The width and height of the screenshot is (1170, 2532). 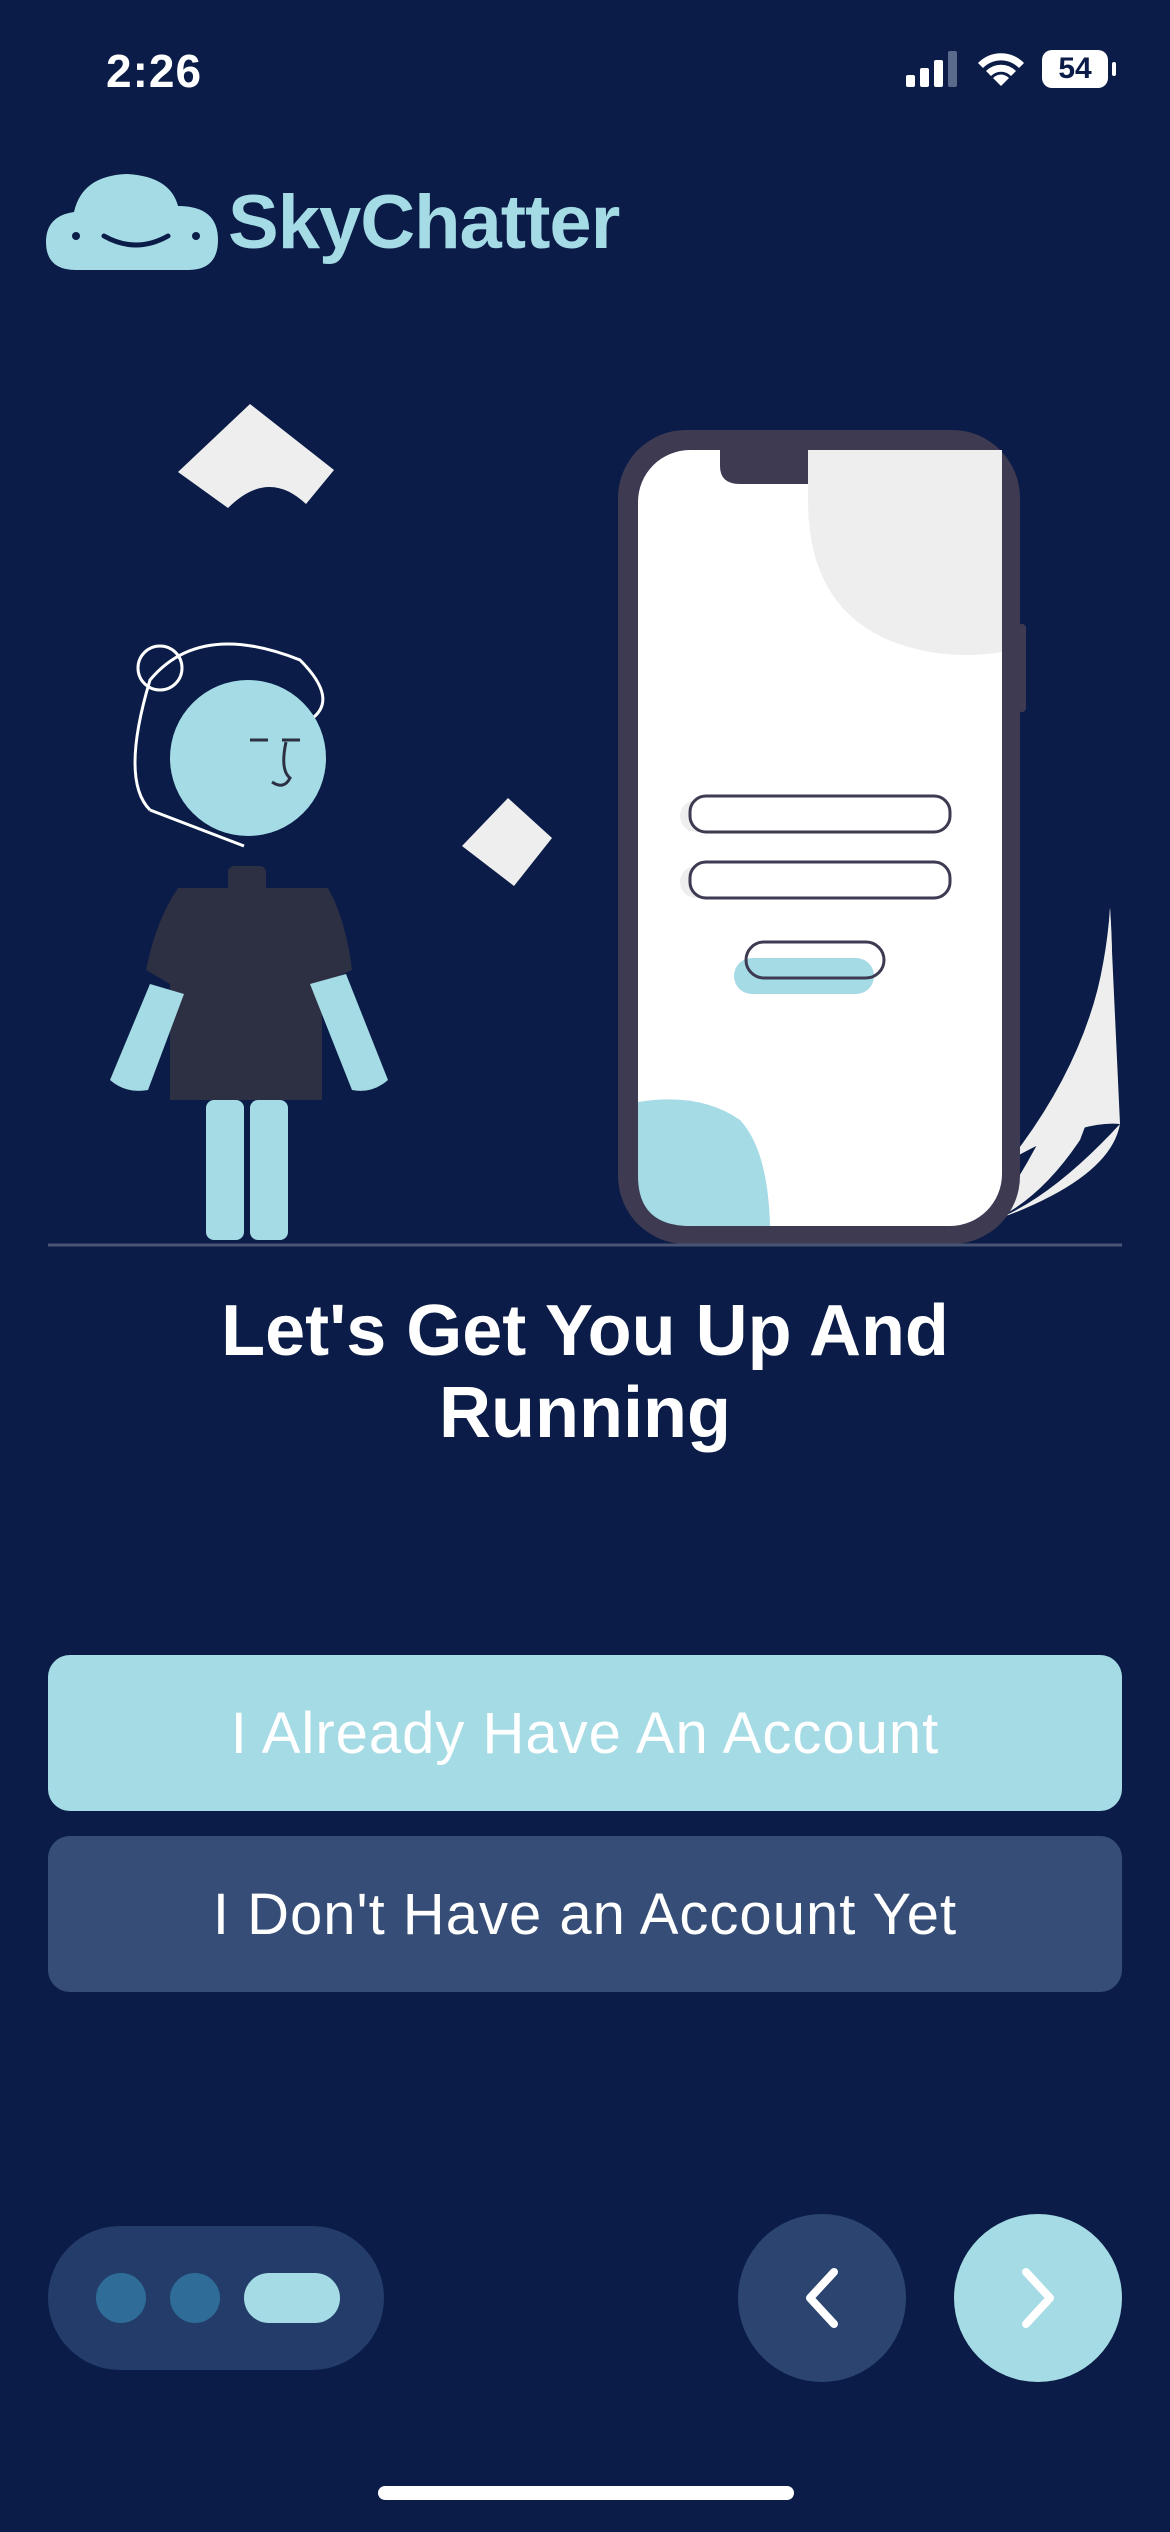 What do you see at coordinates (931, 69) in the screenshot?
I see `signal-icon` at bounding box center [931, 69].